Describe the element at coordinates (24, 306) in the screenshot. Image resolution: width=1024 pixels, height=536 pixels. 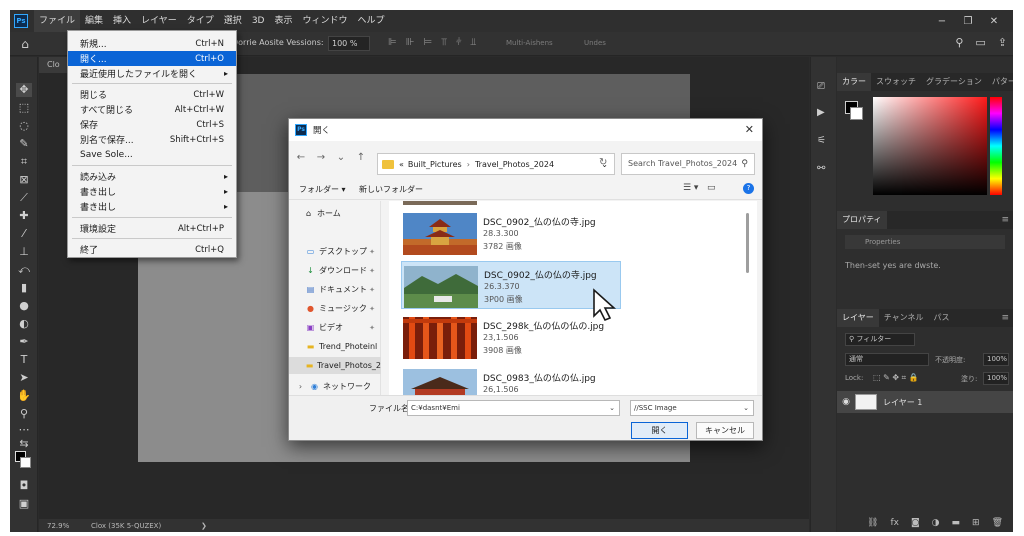
I see `blur-tool-icon: ●` at that location.